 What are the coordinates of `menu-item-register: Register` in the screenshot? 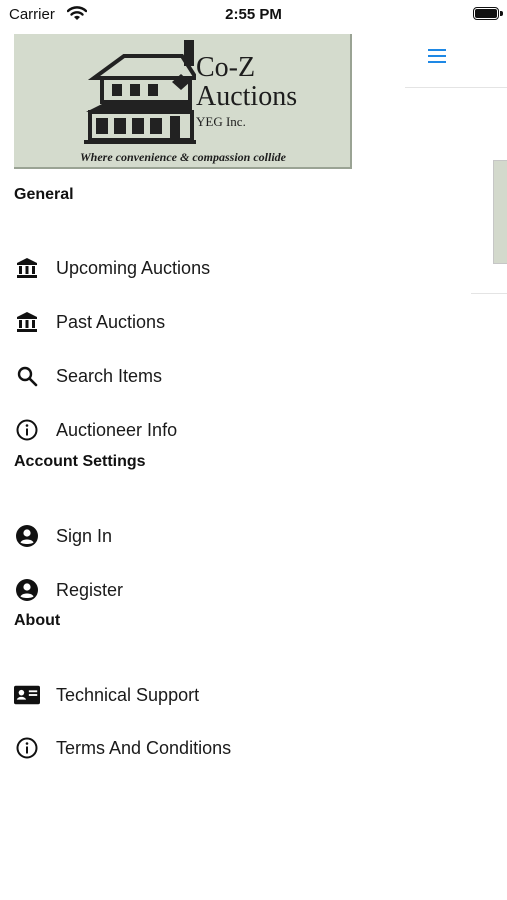 It's located at (184, 590).